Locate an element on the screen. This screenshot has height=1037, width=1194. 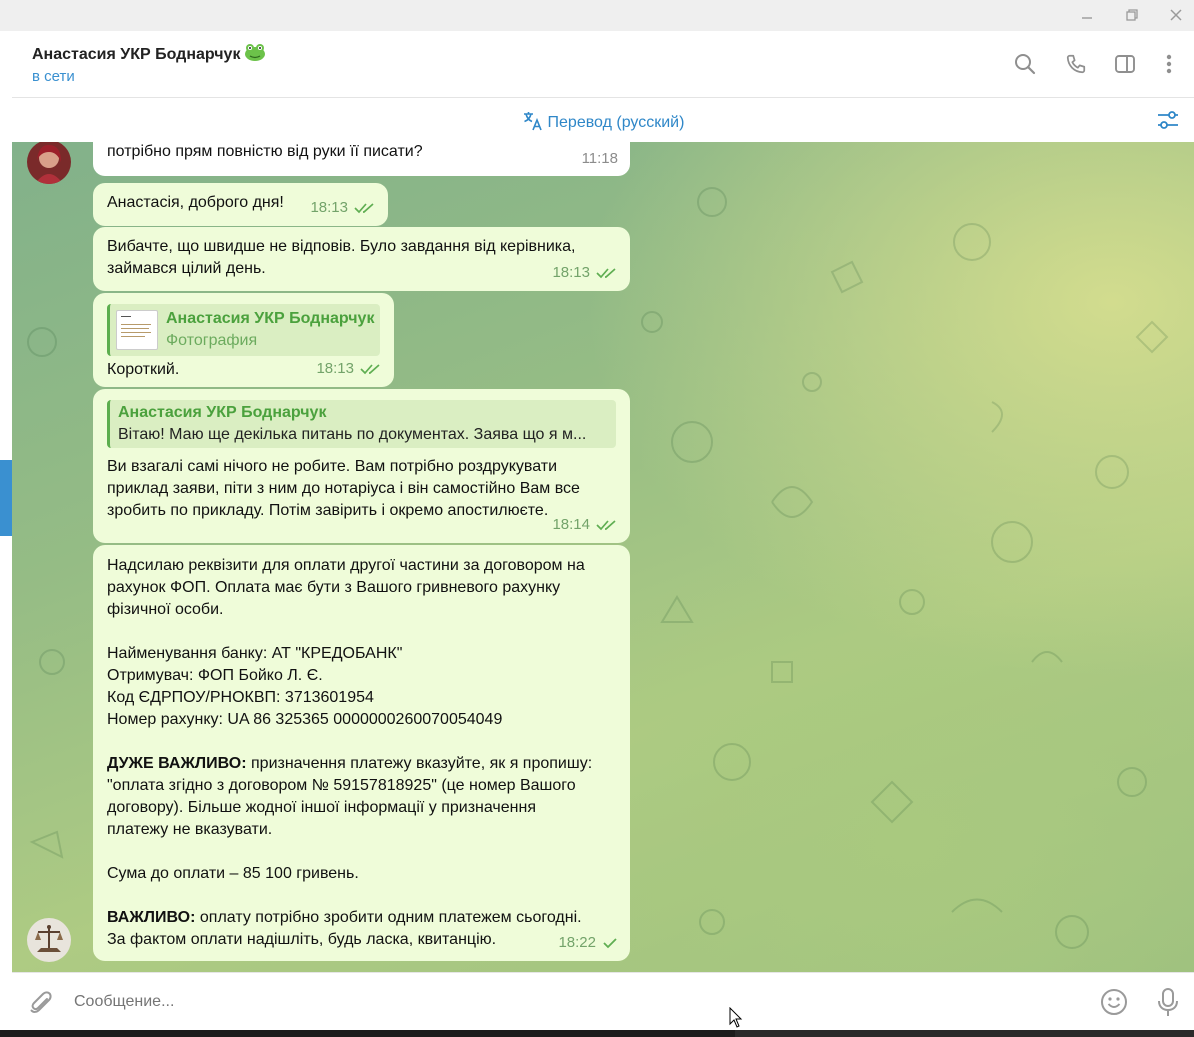
taskbar-active-item is located at coordinates (964, 1033).